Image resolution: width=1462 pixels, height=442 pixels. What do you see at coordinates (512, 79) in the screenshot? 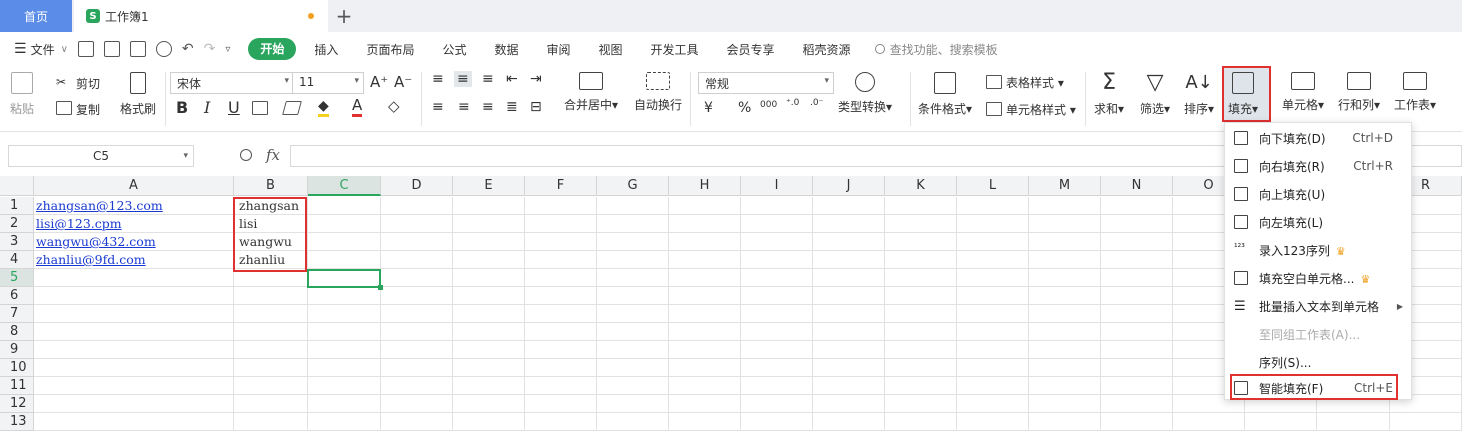
I see `indent-decrease-icon: ⇤` at bounding box center [512, 79].